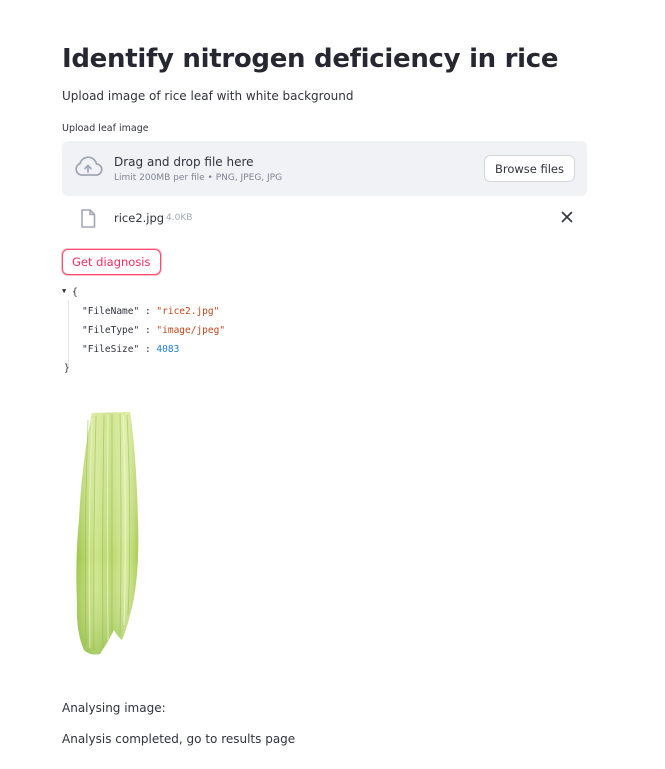 The width and height of the screenshot is (665, 769). I want to click on rice-leaf-image, so click(107, 533).